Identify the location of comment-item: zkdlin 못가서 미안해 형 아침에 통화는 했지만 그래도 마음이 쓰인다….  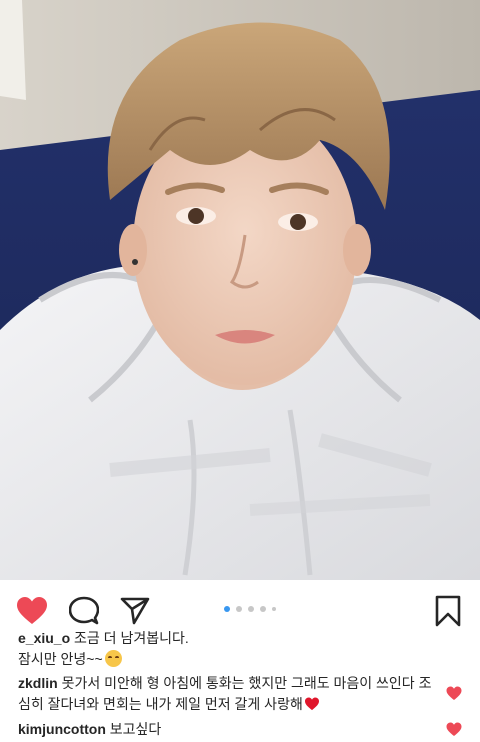
(228, 694).